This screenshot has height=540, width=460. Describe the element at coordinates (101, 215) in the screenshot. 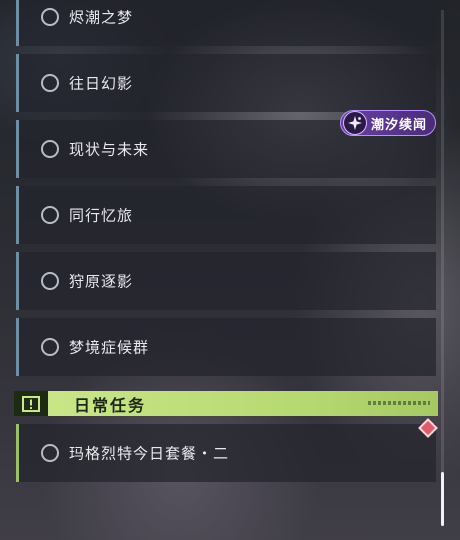

I see `quest-label: 同行忆旅` at that location.